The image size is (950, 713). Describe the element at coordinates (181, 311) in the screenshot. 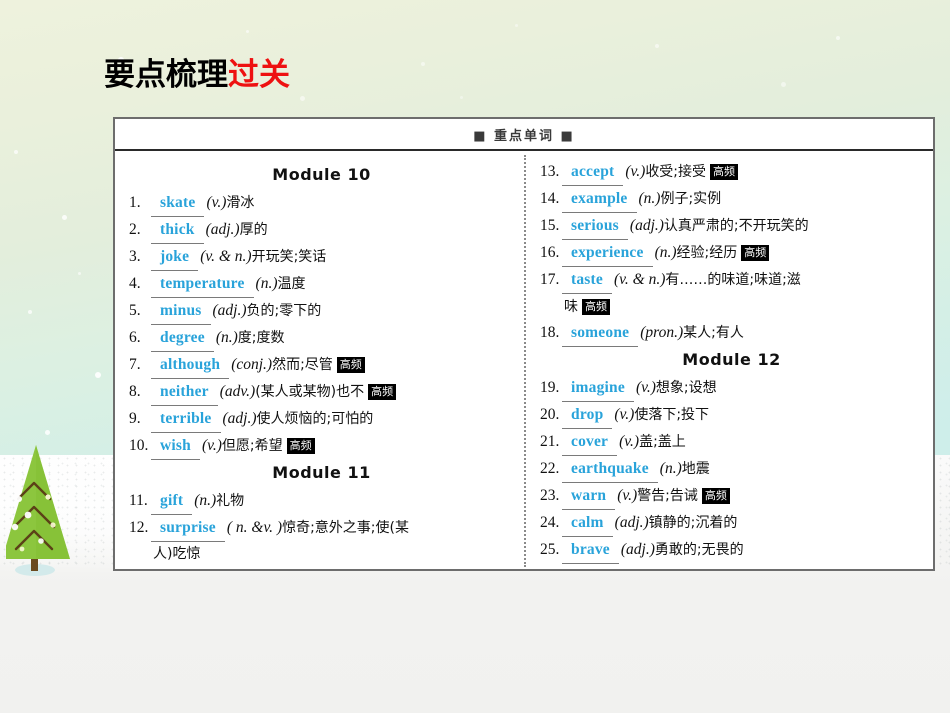

I see `entry-word: minus` at that location.